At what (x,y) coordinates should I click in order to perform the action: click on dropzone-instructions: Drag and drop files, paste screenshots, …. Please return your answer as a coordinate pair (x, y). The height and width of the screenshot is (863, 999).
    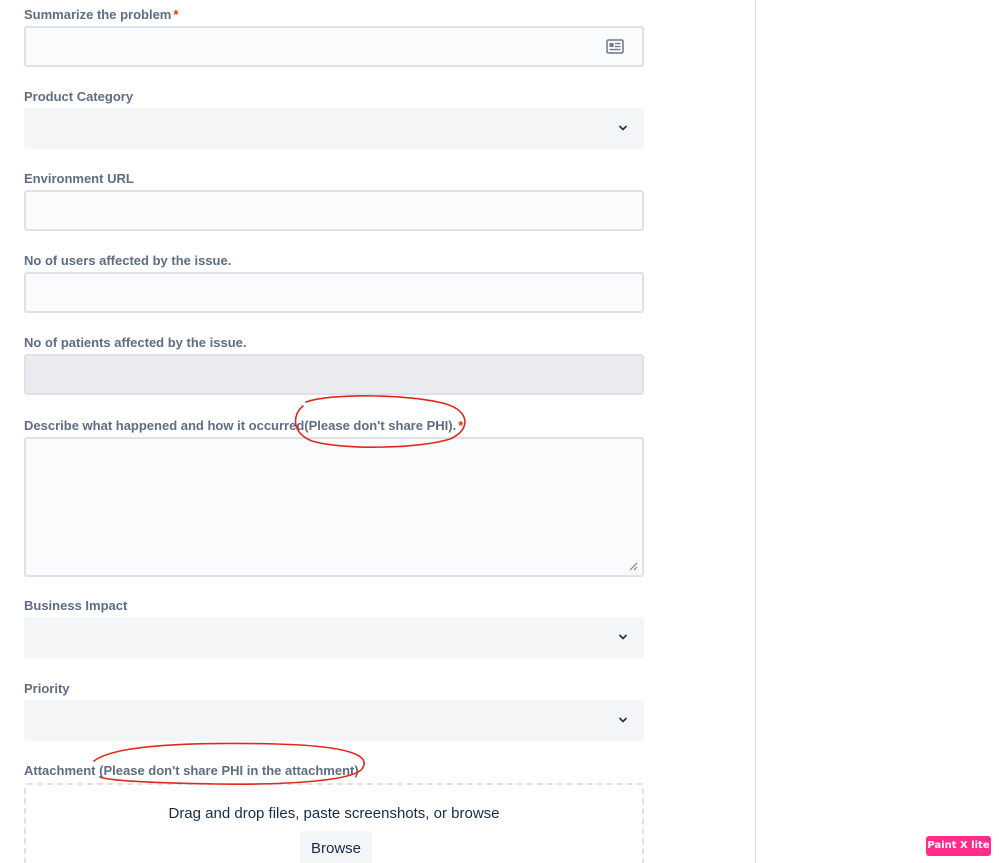
    Looking at the image, I should click on (334, 813).